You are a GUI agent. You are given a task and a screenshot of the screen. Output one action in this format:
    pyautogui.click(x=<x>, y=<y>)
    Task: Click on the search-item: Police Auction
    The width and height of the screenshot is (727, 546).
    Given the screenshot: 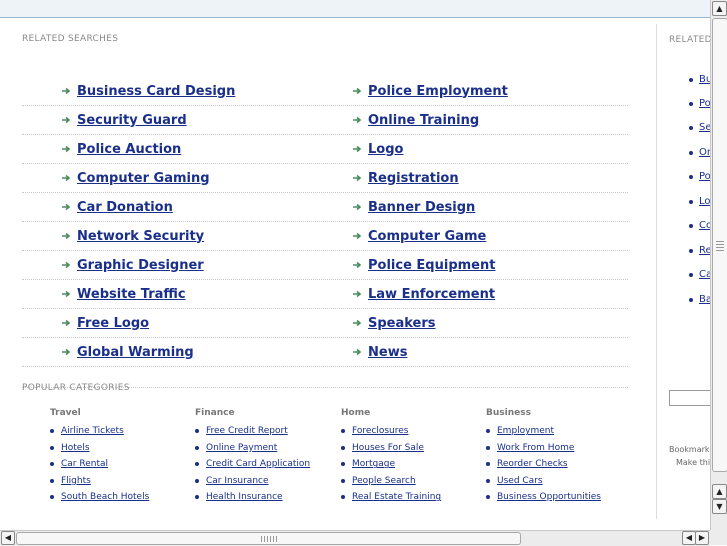 What is the action you would take?
    pyautogui.click(x=120, y=149)
    